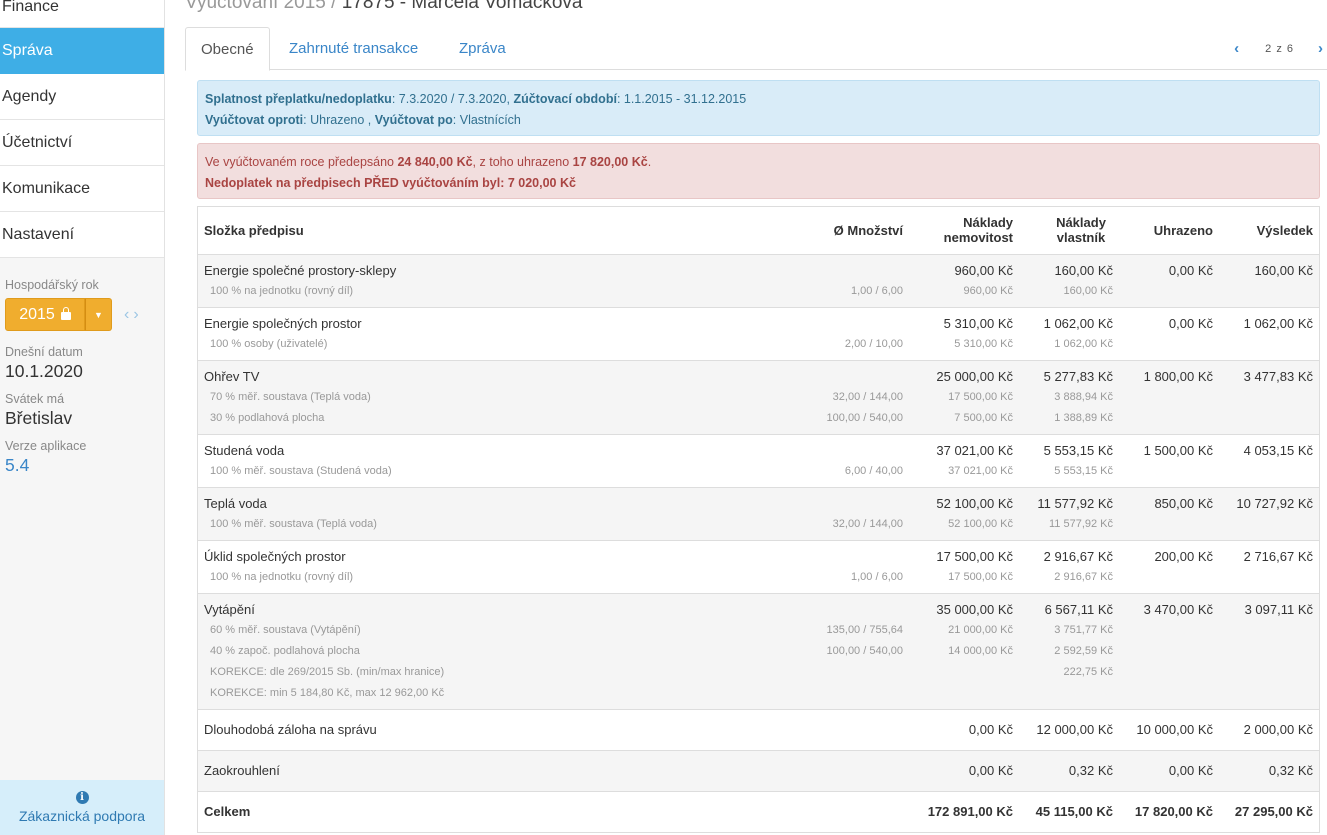 This screenshot has height=835, width=1327. I want to click on col-header-qty: Ø Množství, so click(854, 231).